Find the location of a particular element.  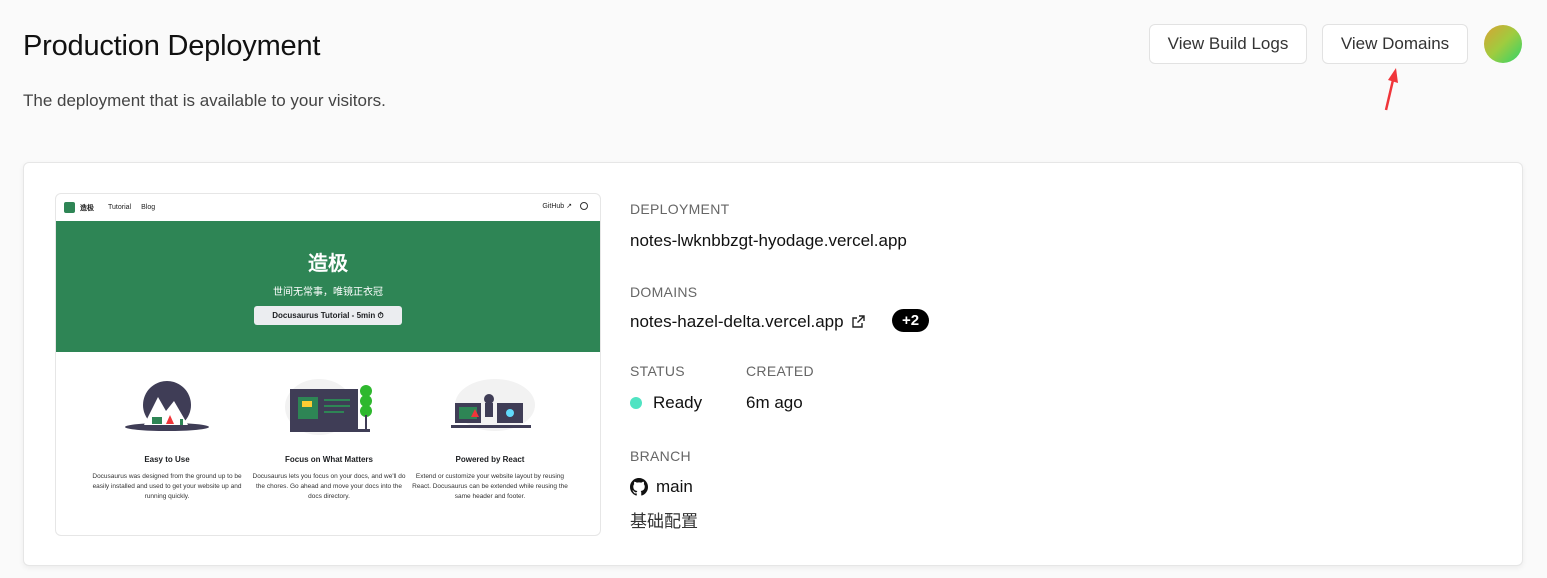

branch-label: BRANCH is located at coordinates (660, 456).